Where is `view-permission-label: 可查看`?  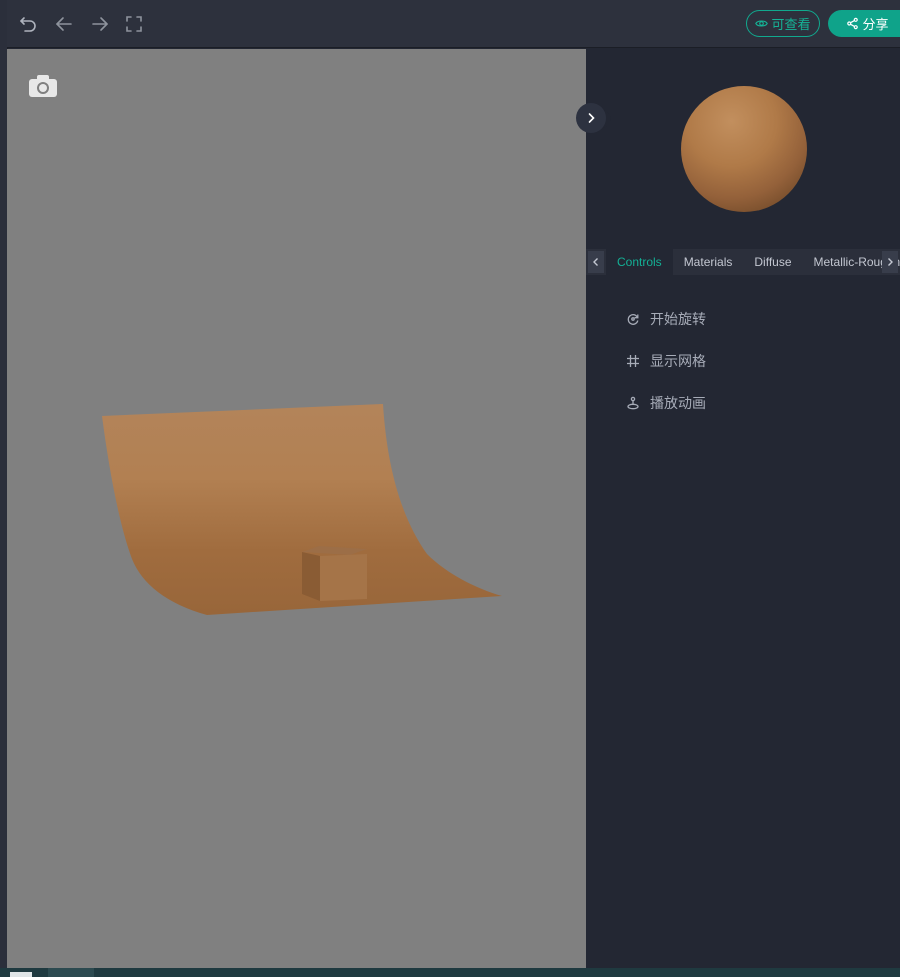 view-permission-label: 可查看 is located at coordinates (791, 24).